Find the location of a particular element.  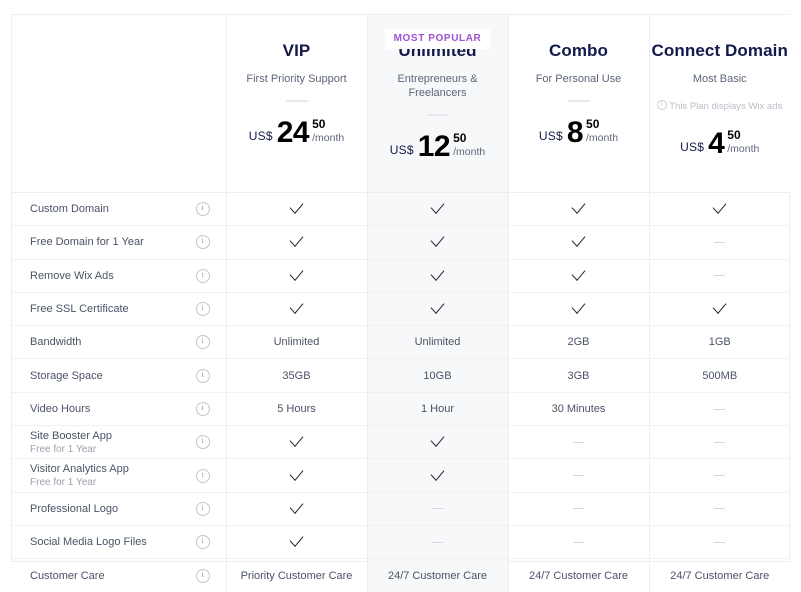

table-row: Professional Logo is located at coordinates (401, 508).